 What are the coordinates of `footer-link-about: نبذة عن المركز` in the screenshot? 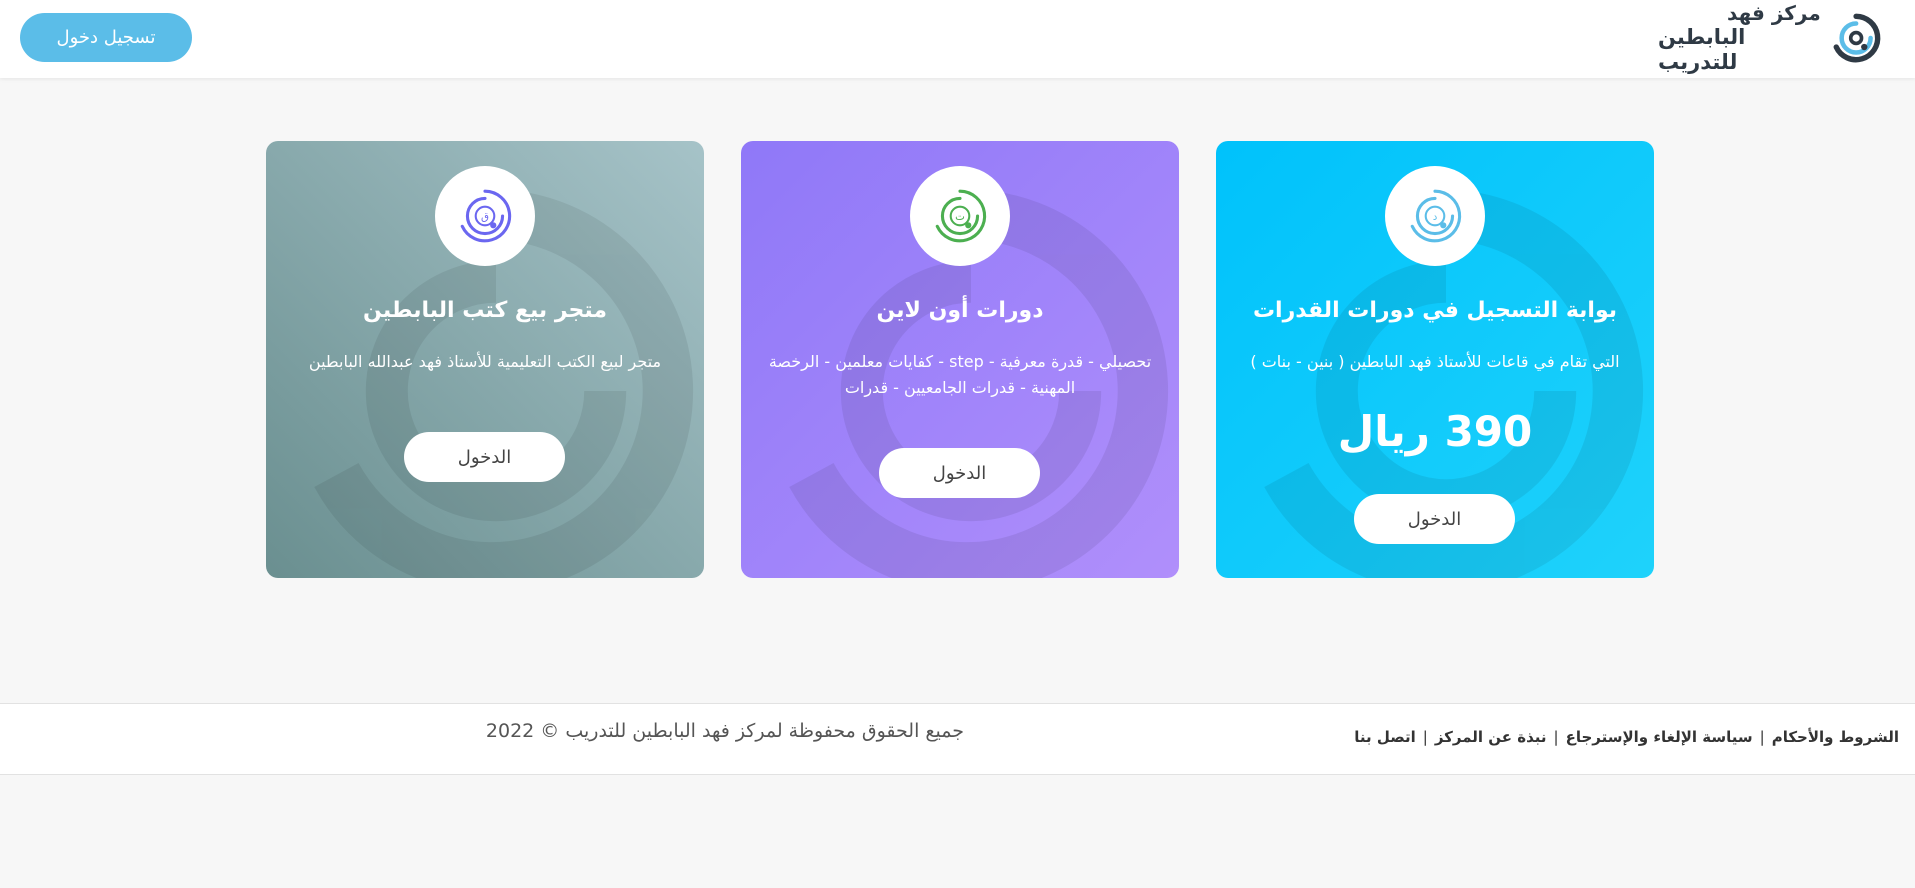 It's located at (1491, 737).